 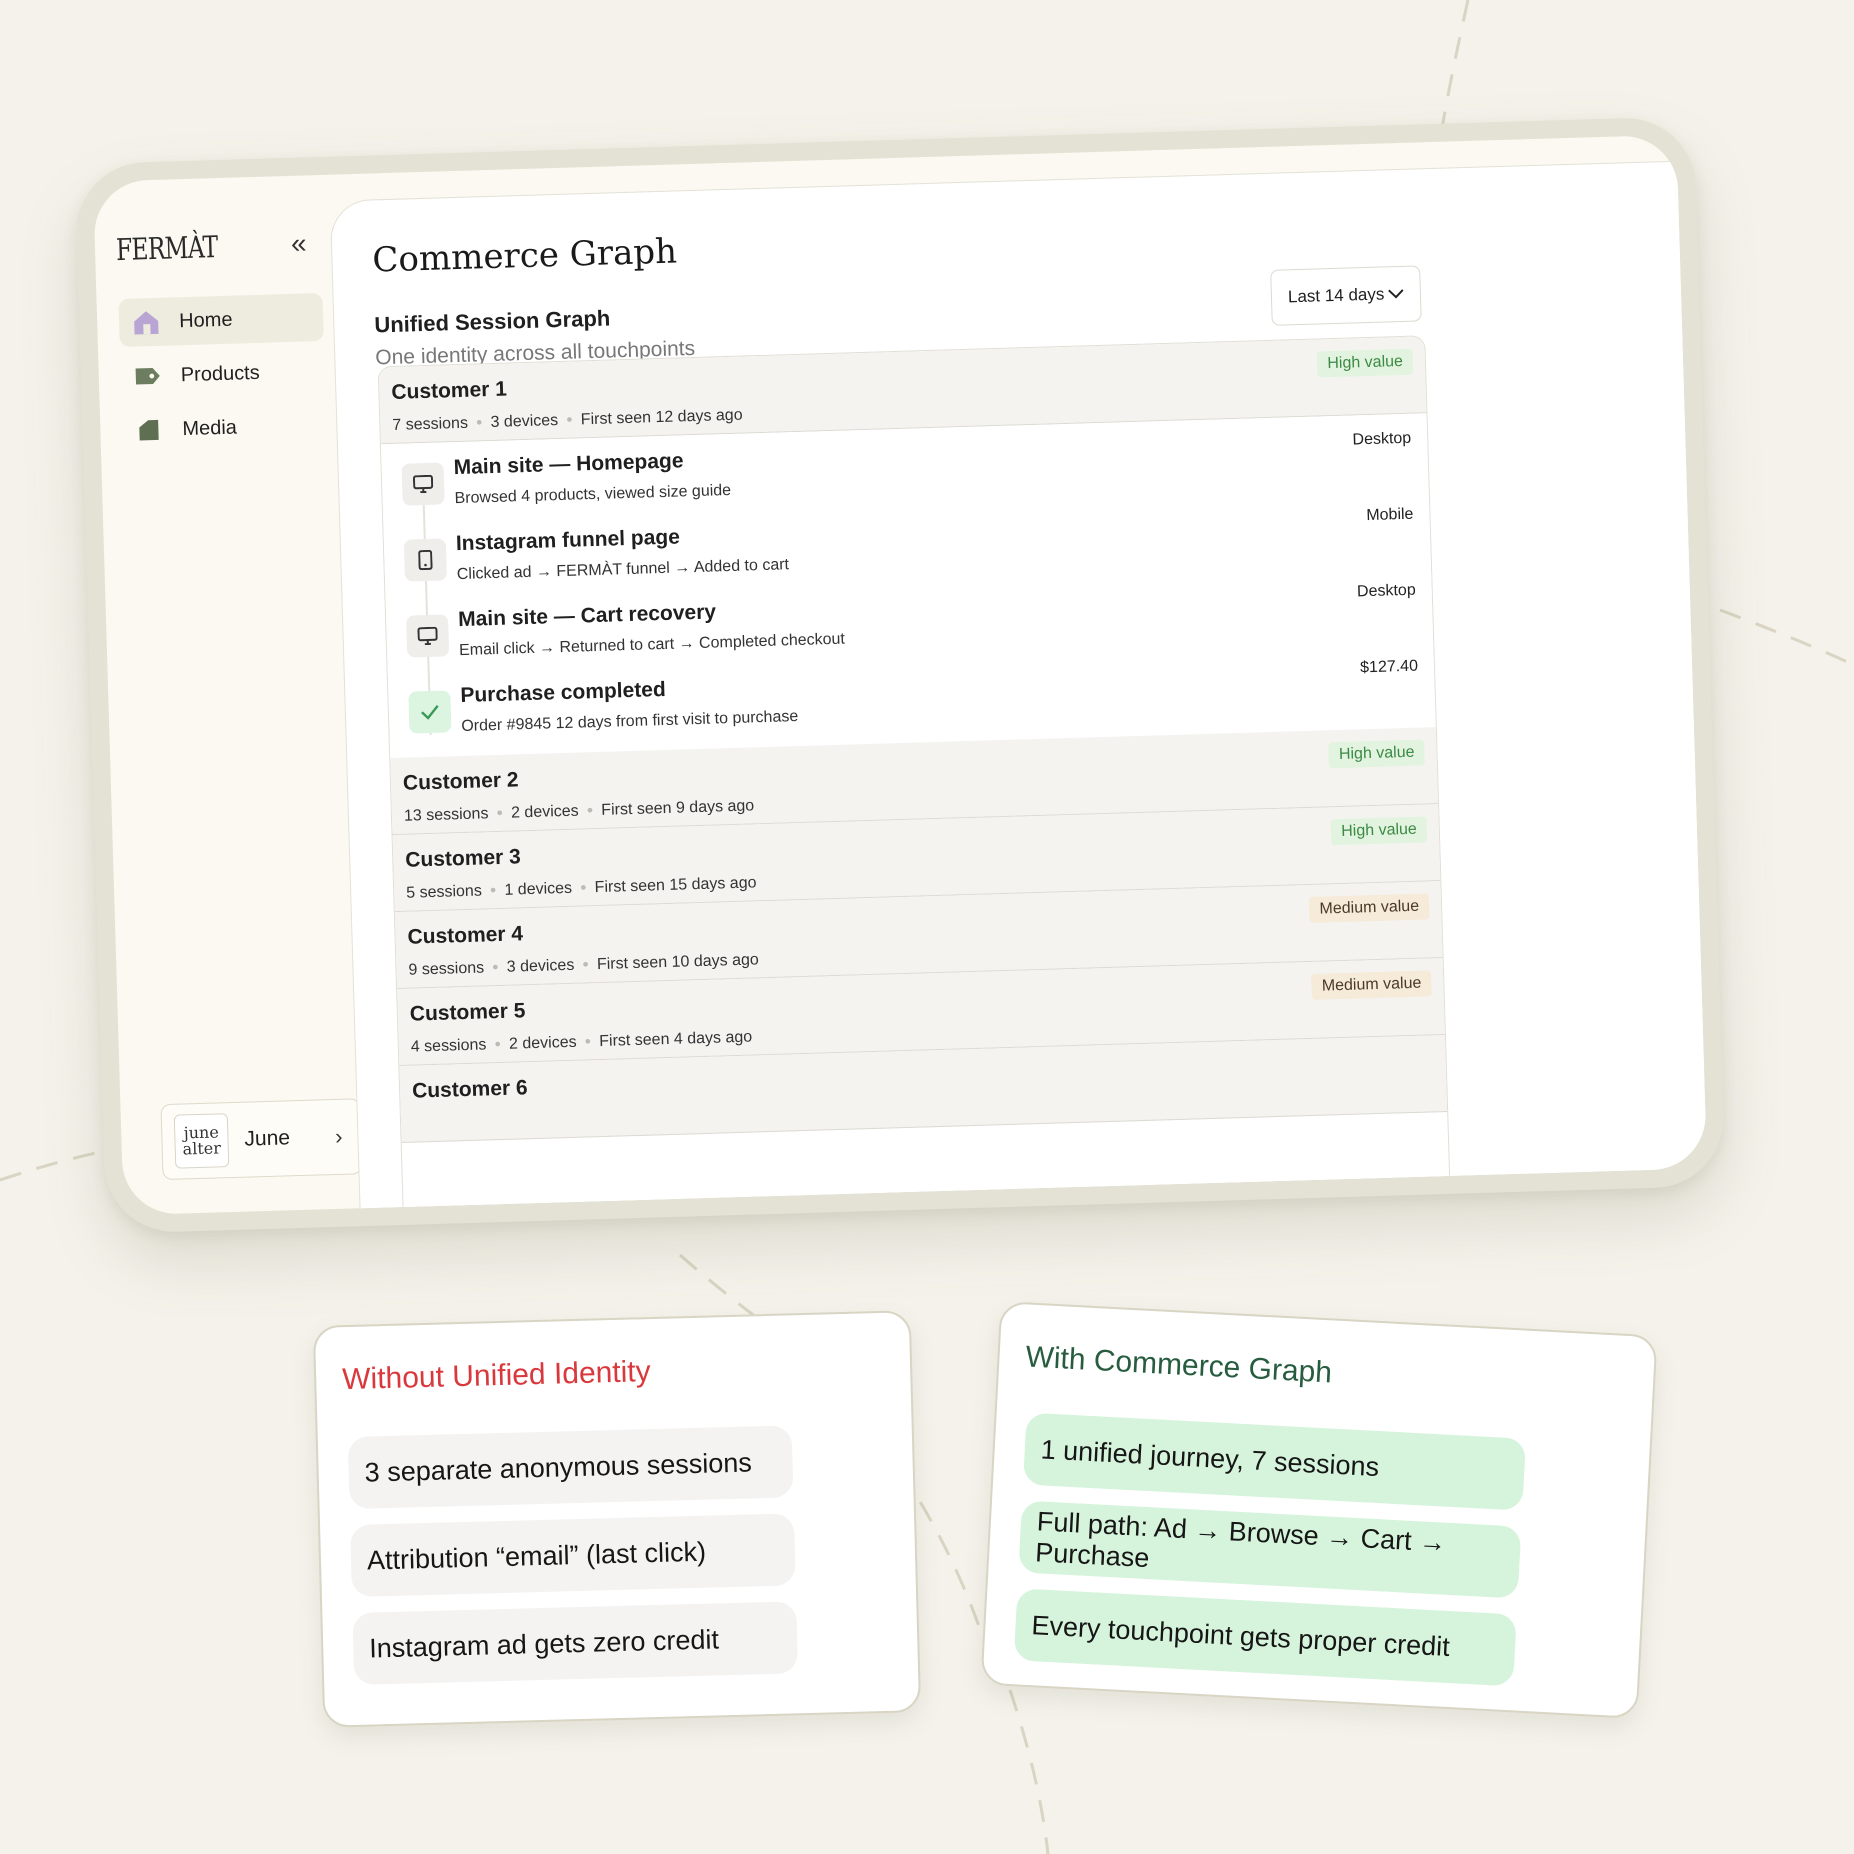 What do you see at coordinates (146, 323) in the screenshot?
I see `home-icon` at bounding box center [146, 323].